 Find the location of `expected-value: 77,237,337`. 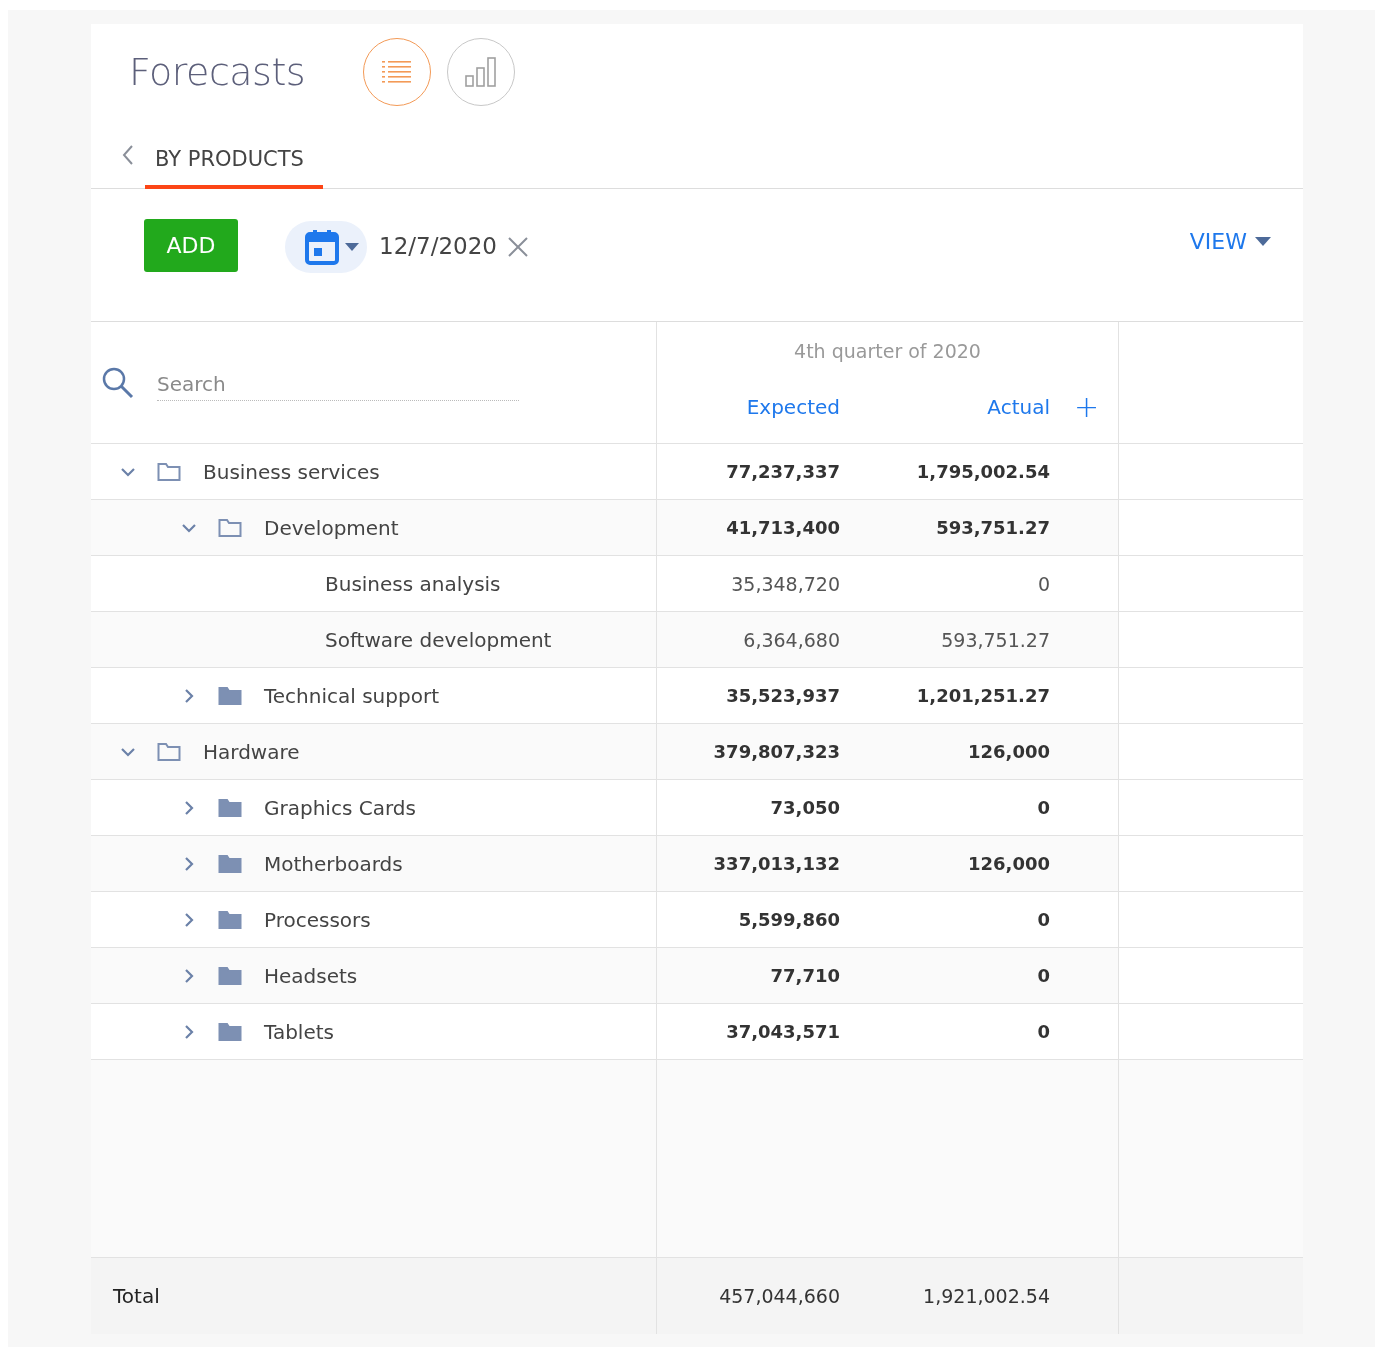

expected-value: 77,237,337 is located at coordinates (782, 471).